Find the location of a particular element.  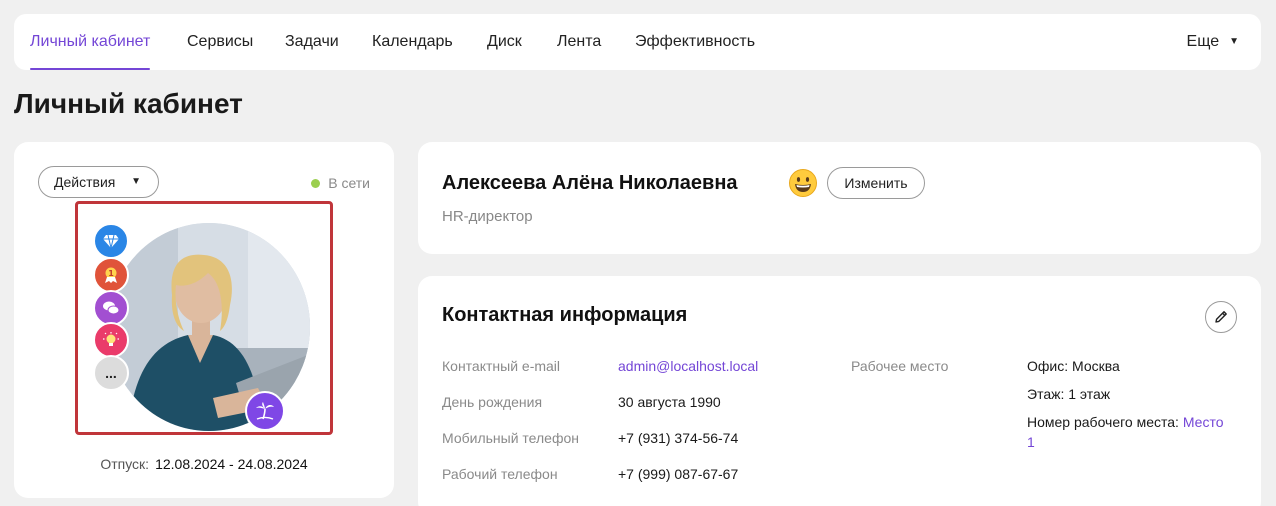

chat-icon is located at coordinates (111, 308).